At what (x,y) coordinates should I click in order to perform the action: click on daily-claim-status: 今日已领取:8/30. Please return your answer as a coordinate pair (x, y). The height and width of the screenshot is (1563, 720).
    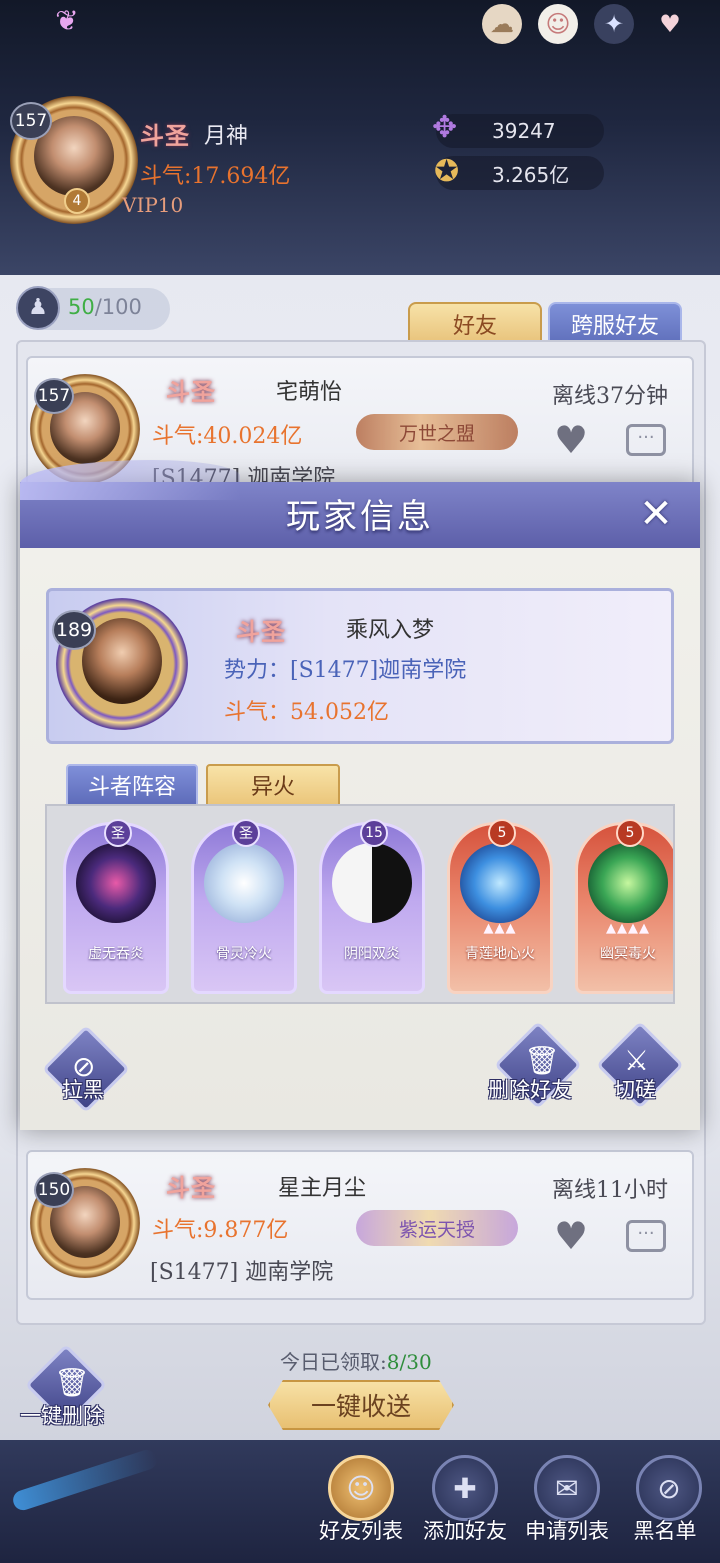
    Looking at the image, I should click on (356, 1362).